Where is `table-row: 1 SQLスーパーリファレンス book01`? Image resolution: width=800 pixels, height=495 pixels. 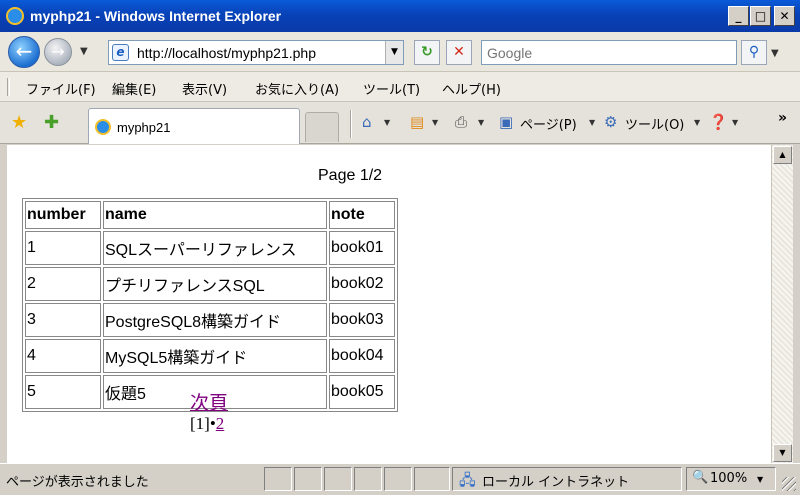
table-row: 1 SQLスーパーリファレンス book01 is located at coordinates (210, 248).